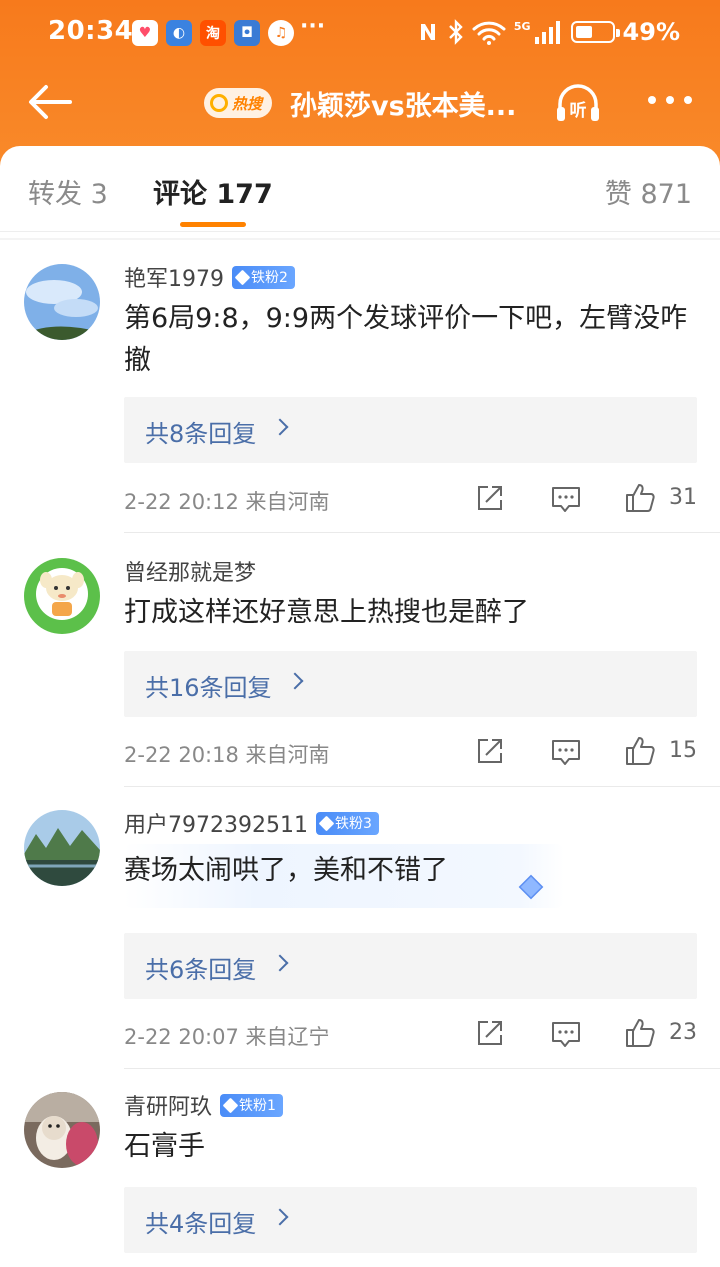  I want to click on username: 艳军1979, so click(174, 277).